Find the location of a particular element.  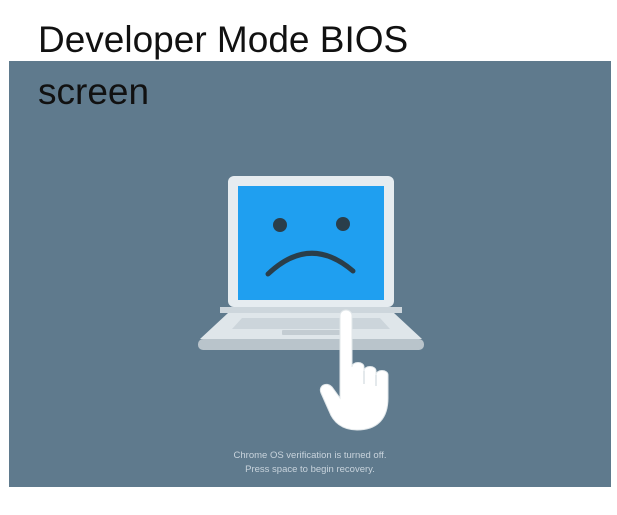

verification-status-text: Chrome OS verification is turned off. is located at coordinates (310, 455).